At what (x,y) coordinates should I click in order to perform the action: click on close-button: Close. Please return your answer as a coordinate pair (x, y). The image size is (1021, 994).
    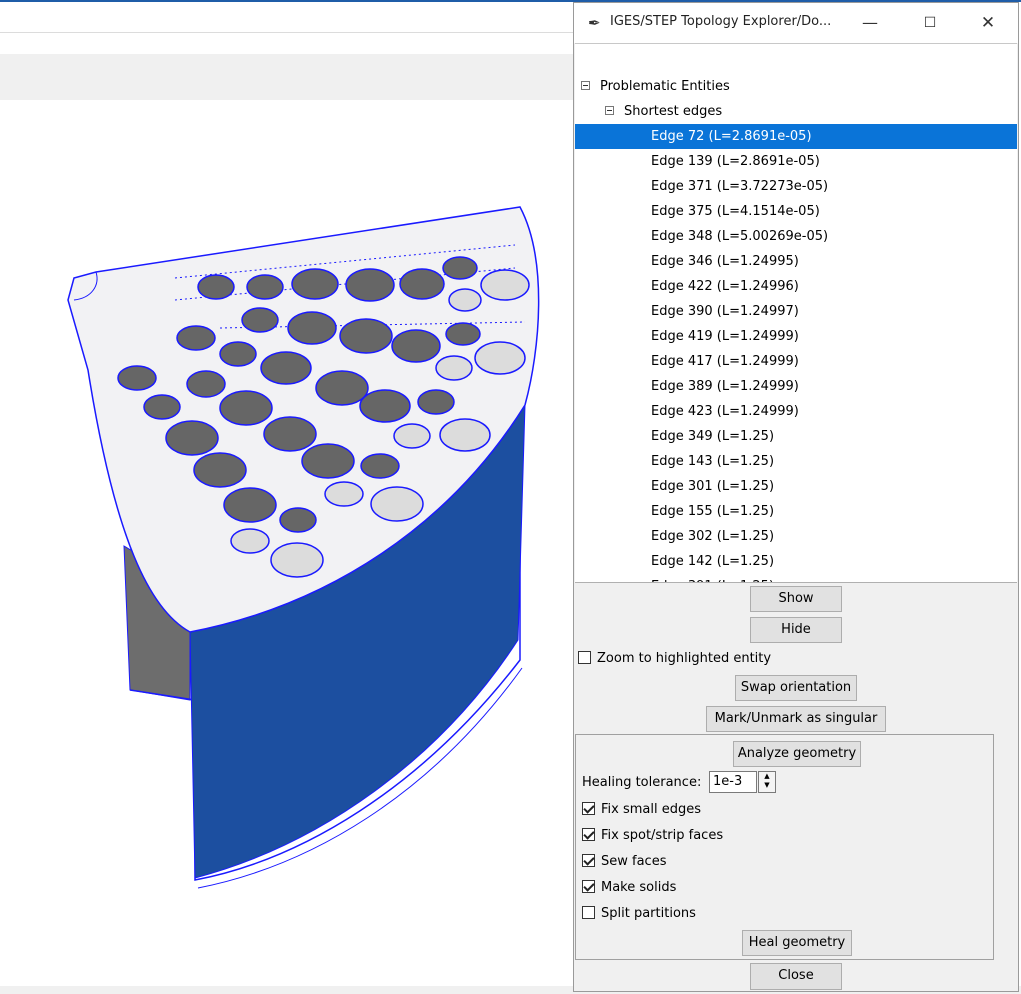
    Looking at the image, I should click on (796, 976).